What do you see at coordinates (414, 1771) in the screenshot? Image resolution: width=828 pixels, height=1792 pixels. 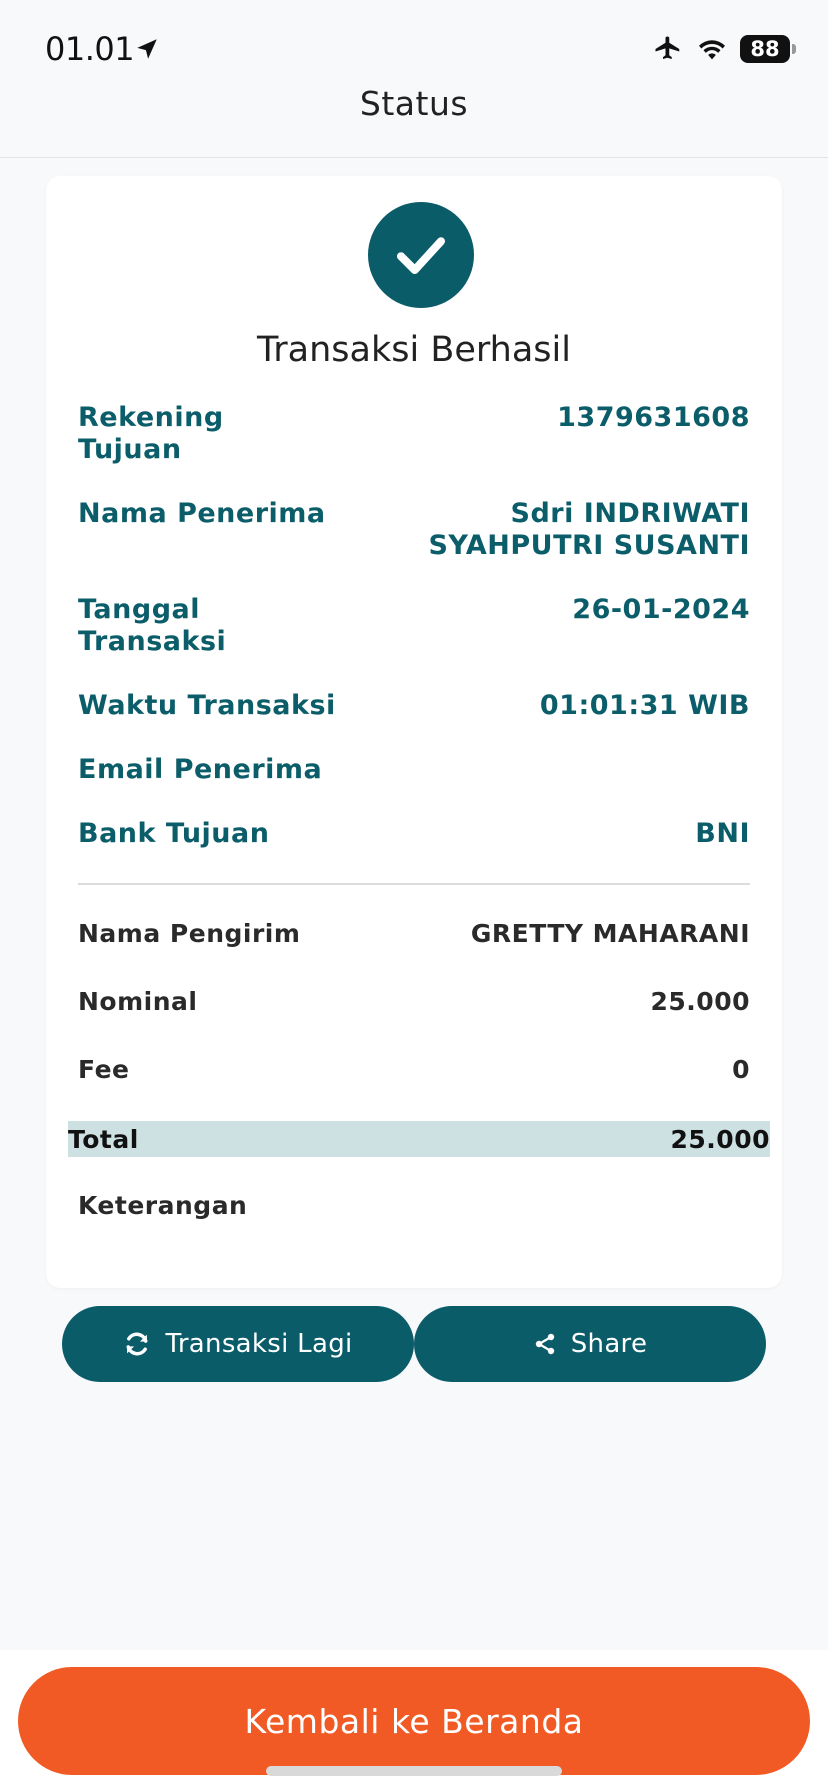 I see `home-indicator` at bounding box center [414, 1771].